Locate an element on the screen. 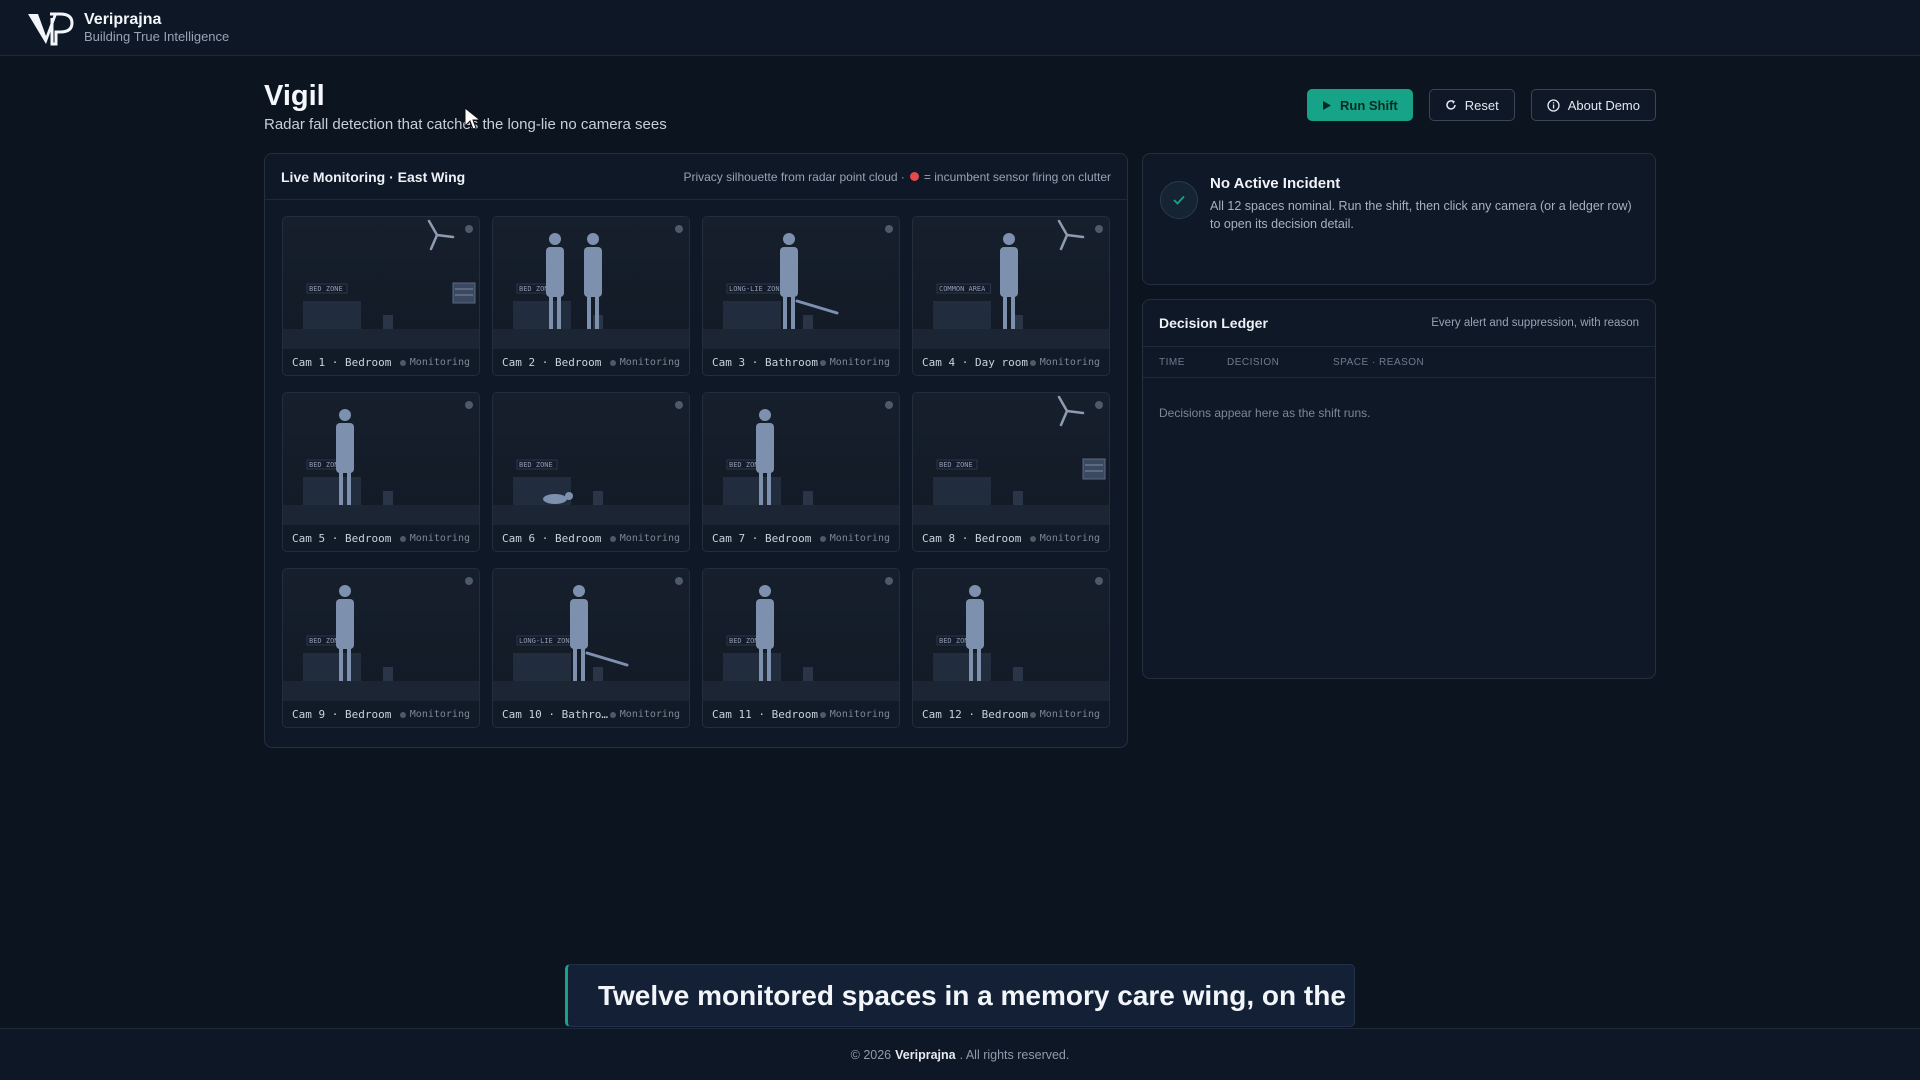 The image size is (1920, 1080). camera-tile: BED ZONE Cam 6 · Bedroom Monitoring is located at coordinates (591, 472).